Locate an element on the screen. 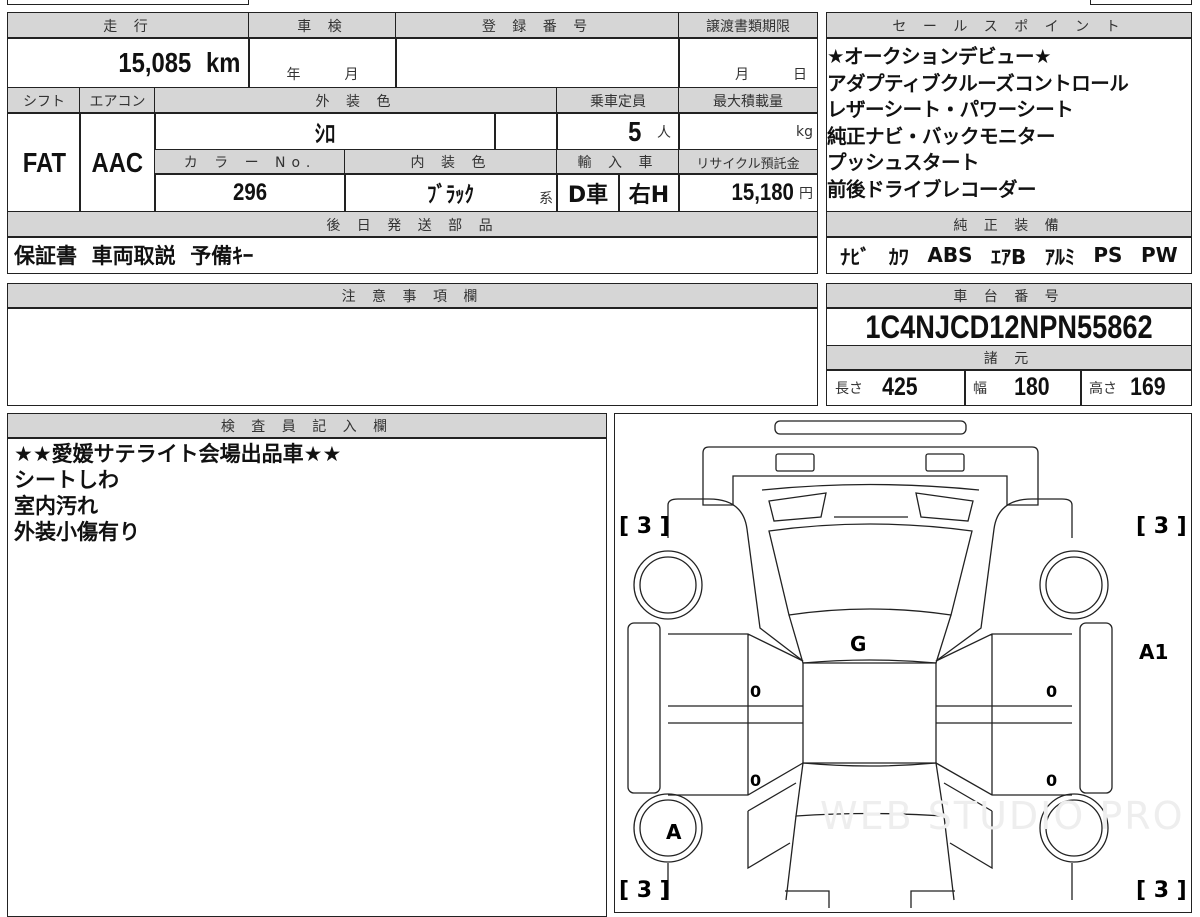 The height and width of the screenshot is (917, 1200). equipment-list: ﾅﾋﾞ ｶﾜ ABS ｴｱB ｱﾙﾐ PS PW is located at coordinates (1009, 255).